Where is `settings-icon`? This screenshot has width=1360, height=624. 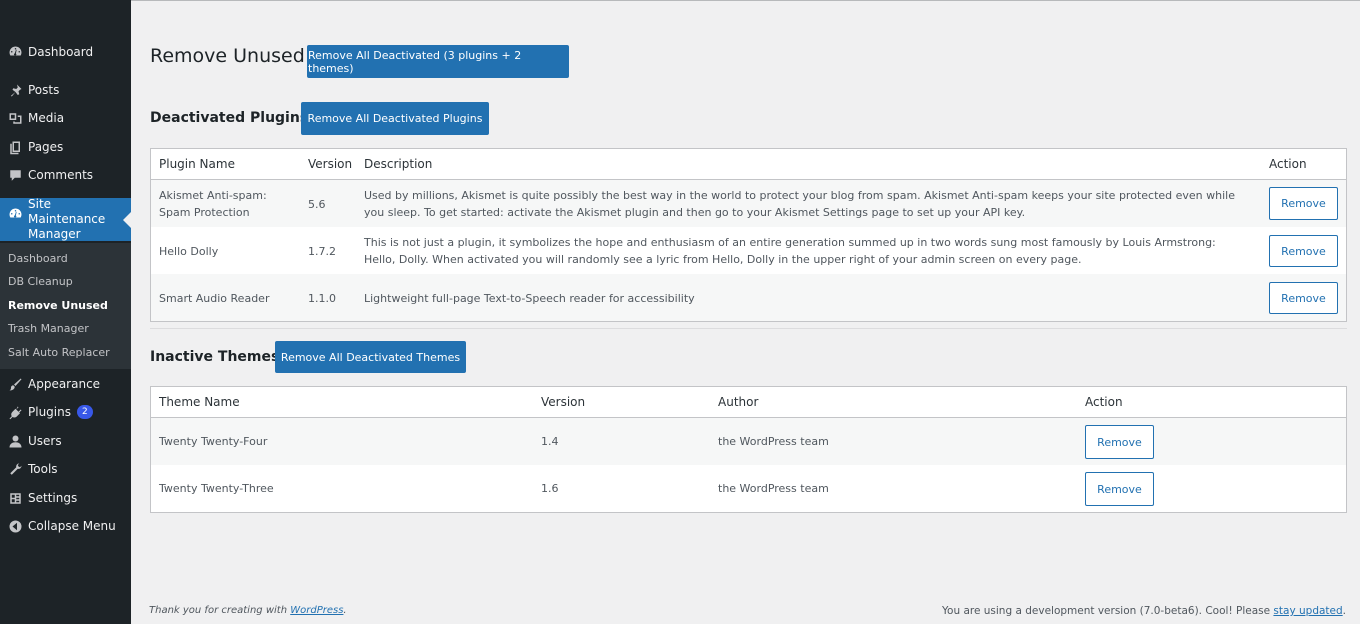
settings-icon is located at coordinates (15, 498).